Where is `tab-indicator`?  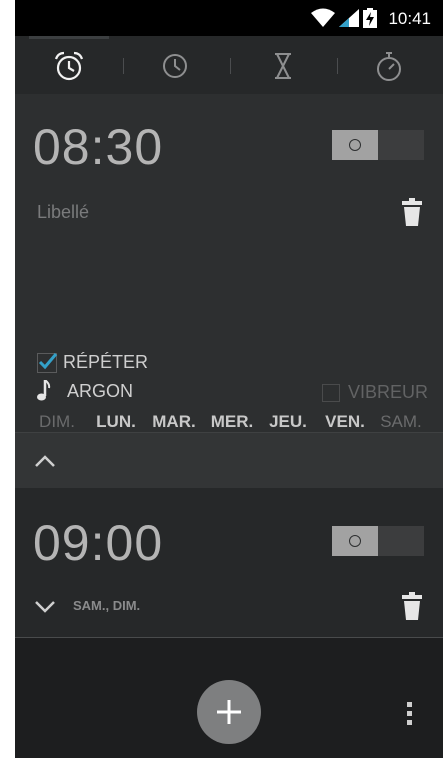
tab-indicator is located at coordinates (69, 37).